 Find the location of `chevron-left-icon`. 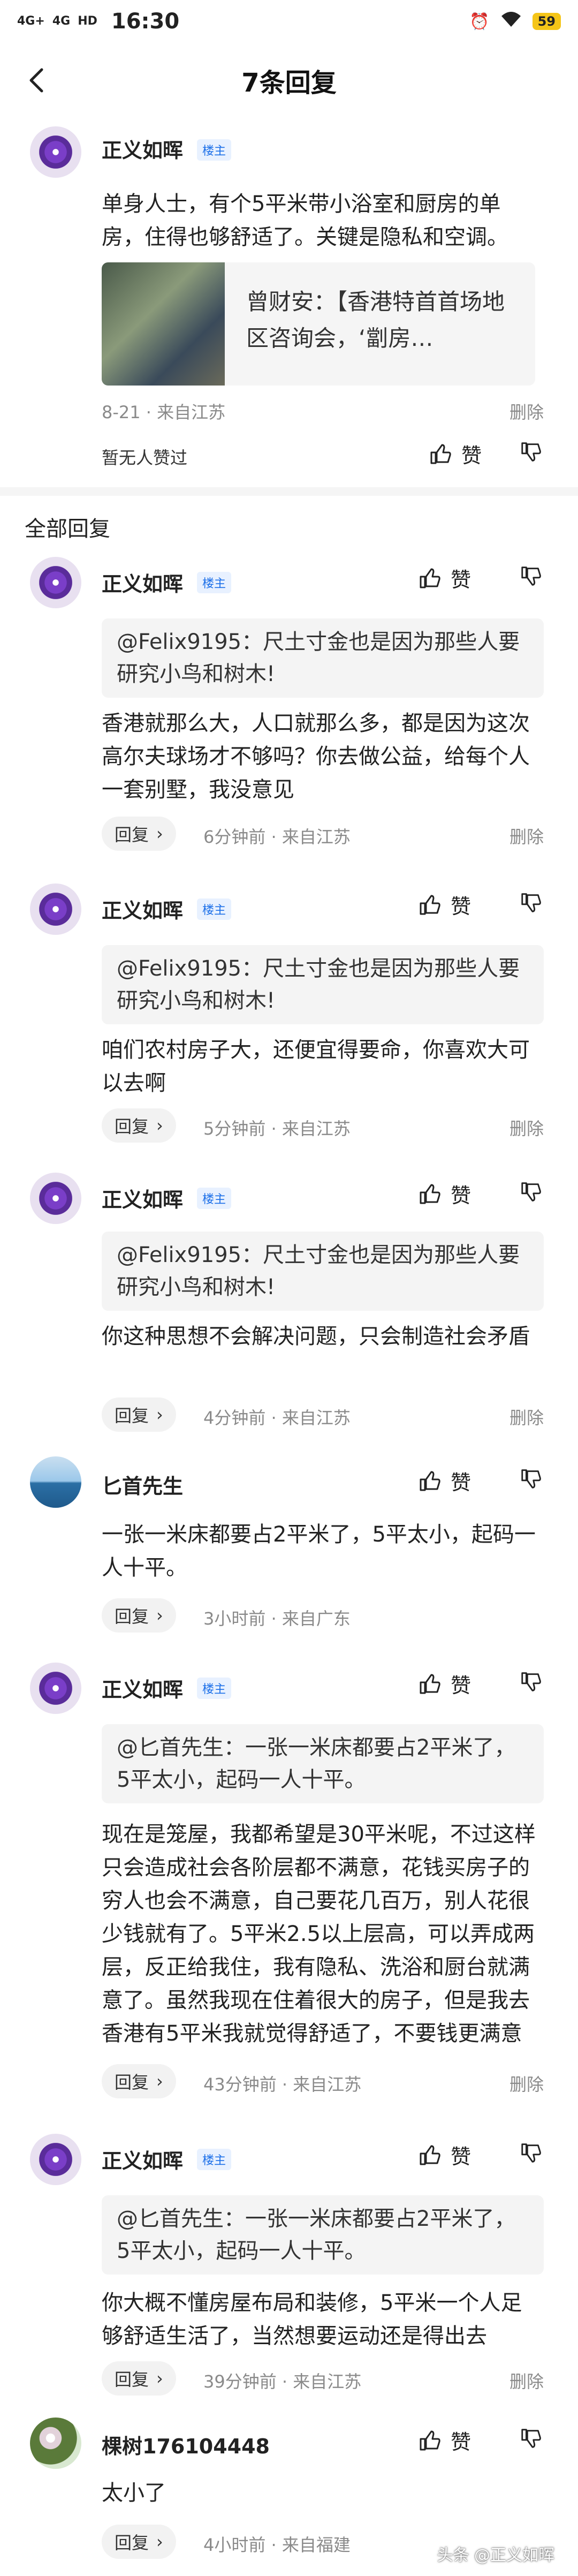

chevron-left-icon is located at coordinates (36, 80).